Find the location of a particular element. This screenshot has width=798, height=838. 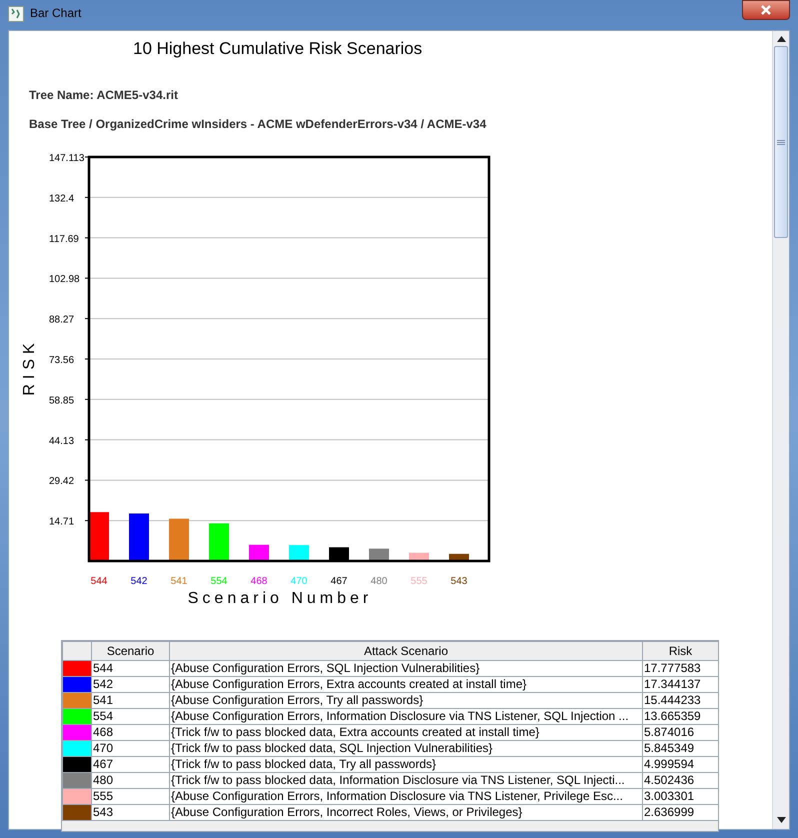

table-cell: 542 is located at coordinates (131, 684).